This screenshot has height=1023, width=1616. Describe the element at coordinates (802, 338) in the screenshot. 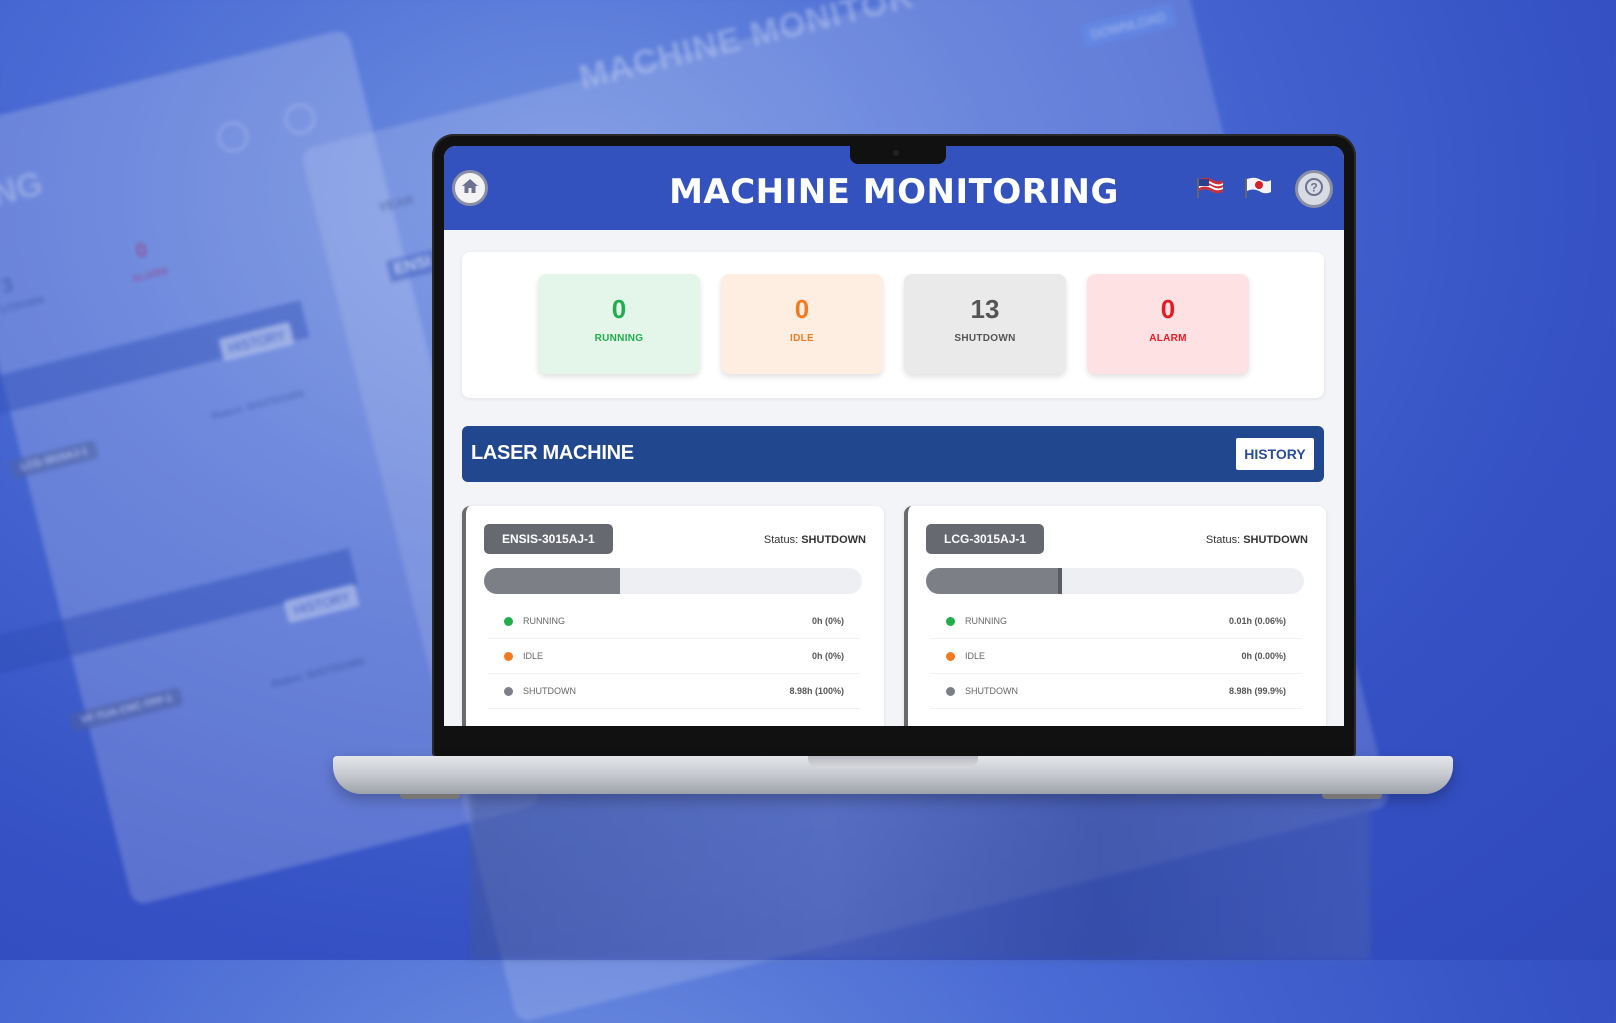

I see `idle-label: IDLE` at that location.